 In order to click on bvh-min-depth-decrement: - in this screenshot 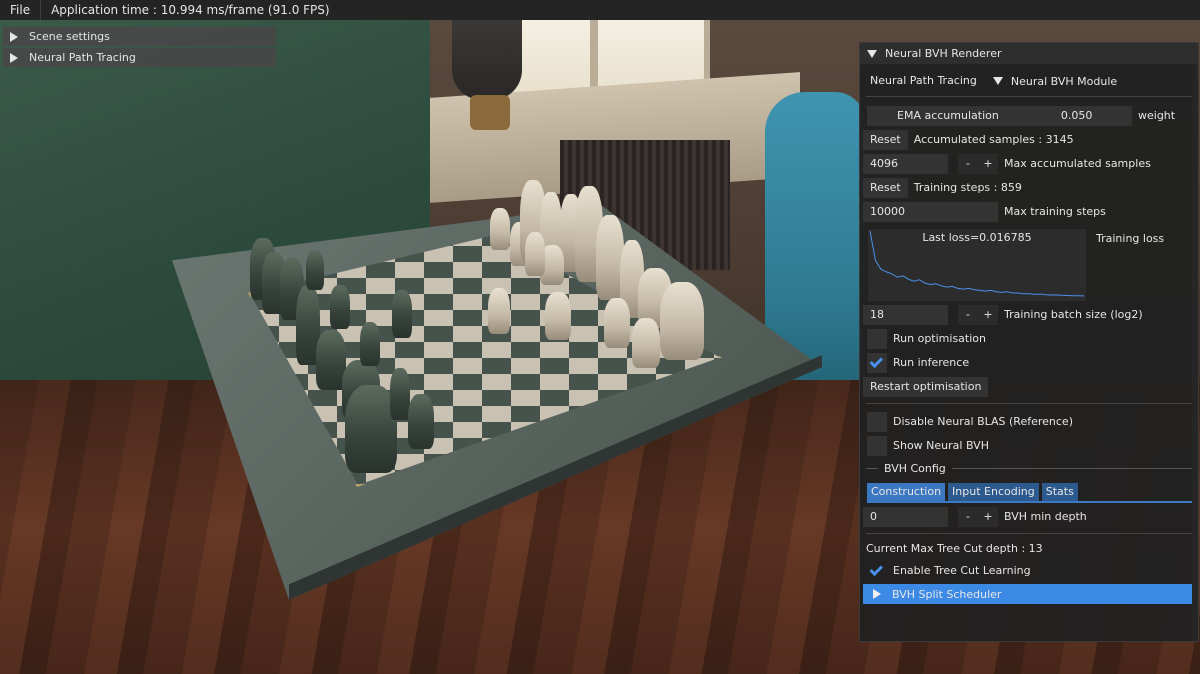, I will do `click(968, 517)`.